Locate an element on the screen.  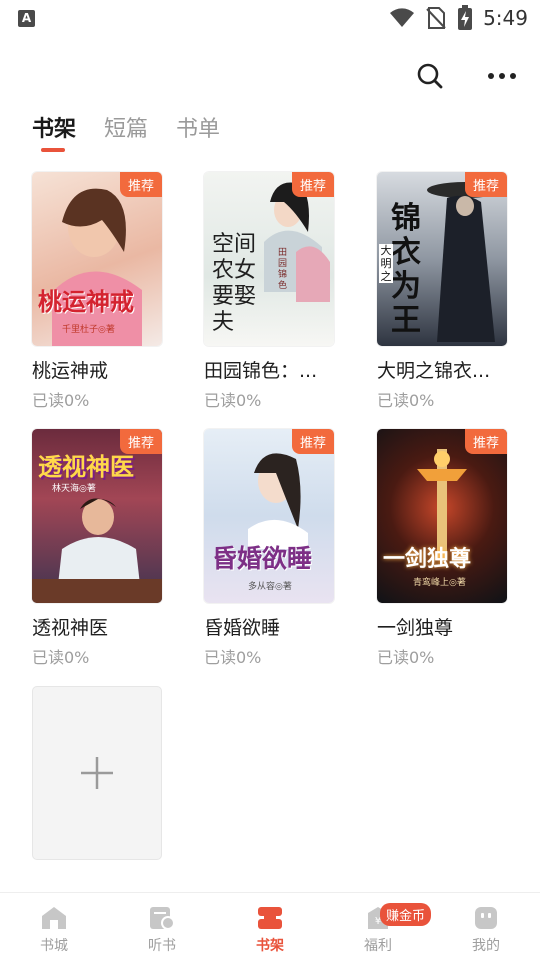
cover-title: 昏婚欲睡 is located at coordinates (262, 558).